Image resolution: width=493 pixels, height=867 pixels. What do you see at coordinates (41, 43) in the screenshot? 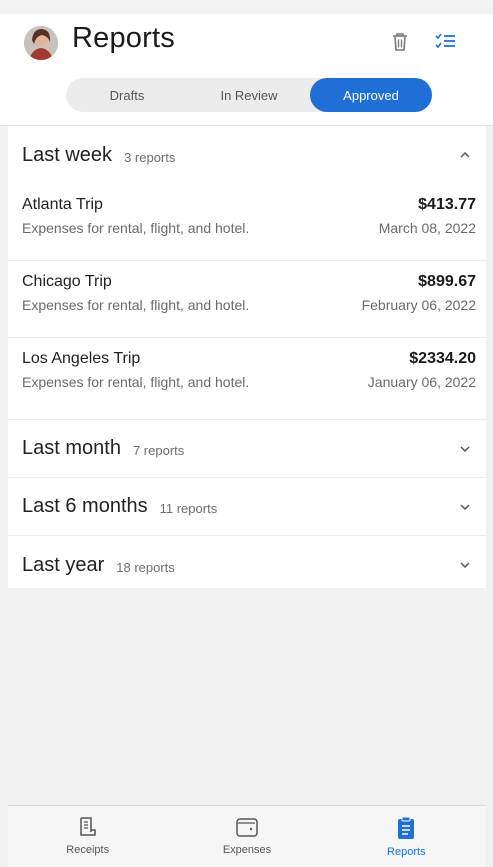
I see `user-avatar` at bounding box center [41, 43].